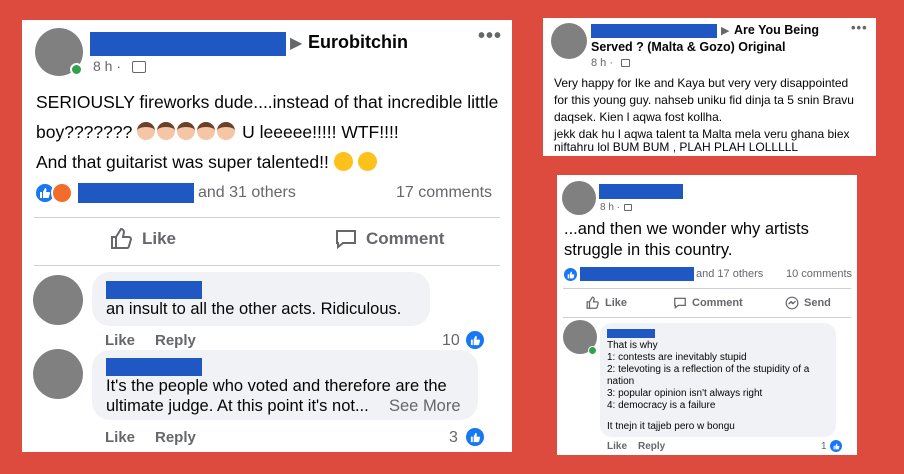  I want to click on post-text-line3: And that guitarist was super talented!!, so click(182, 162).